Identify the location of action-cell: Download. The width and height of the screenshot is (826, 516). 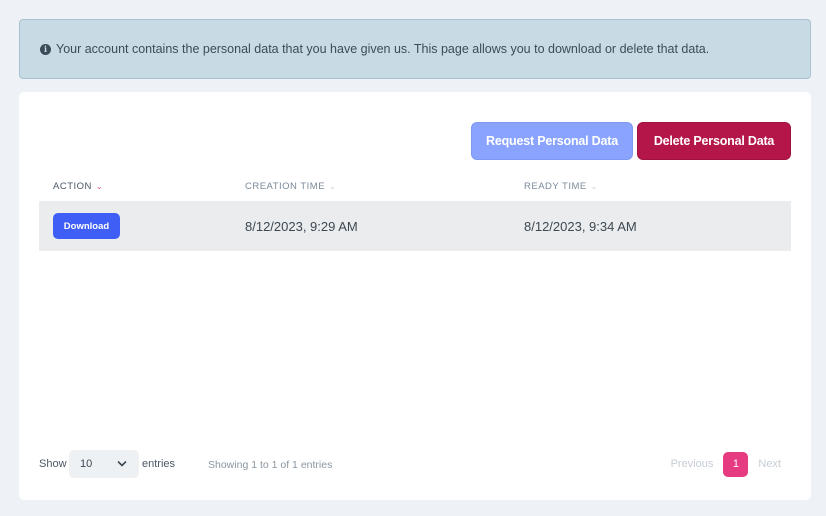
(86, 226).